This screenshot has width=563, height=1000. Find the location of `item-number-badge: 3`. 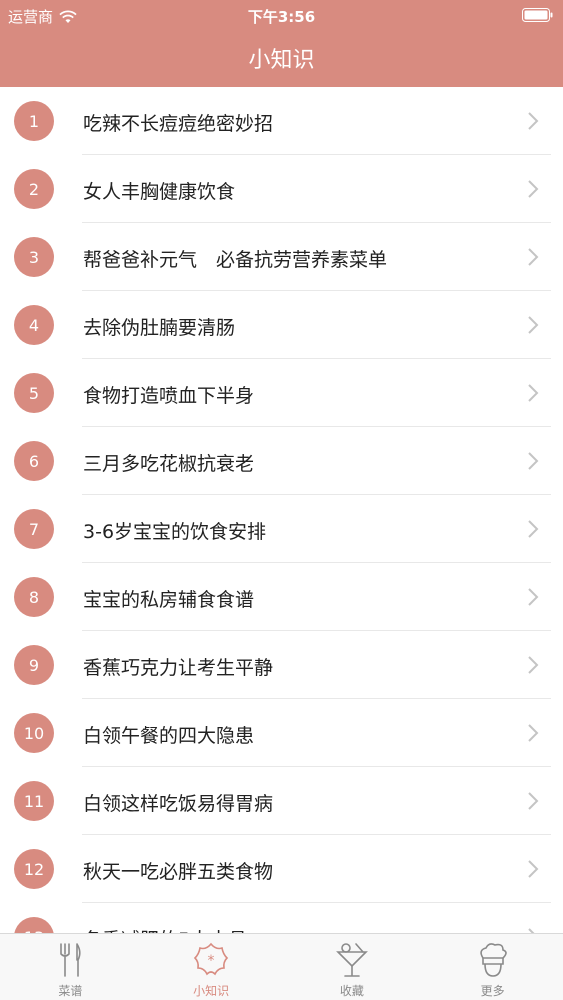

item-number-badge: 3 is located at coordinates (34, 257).